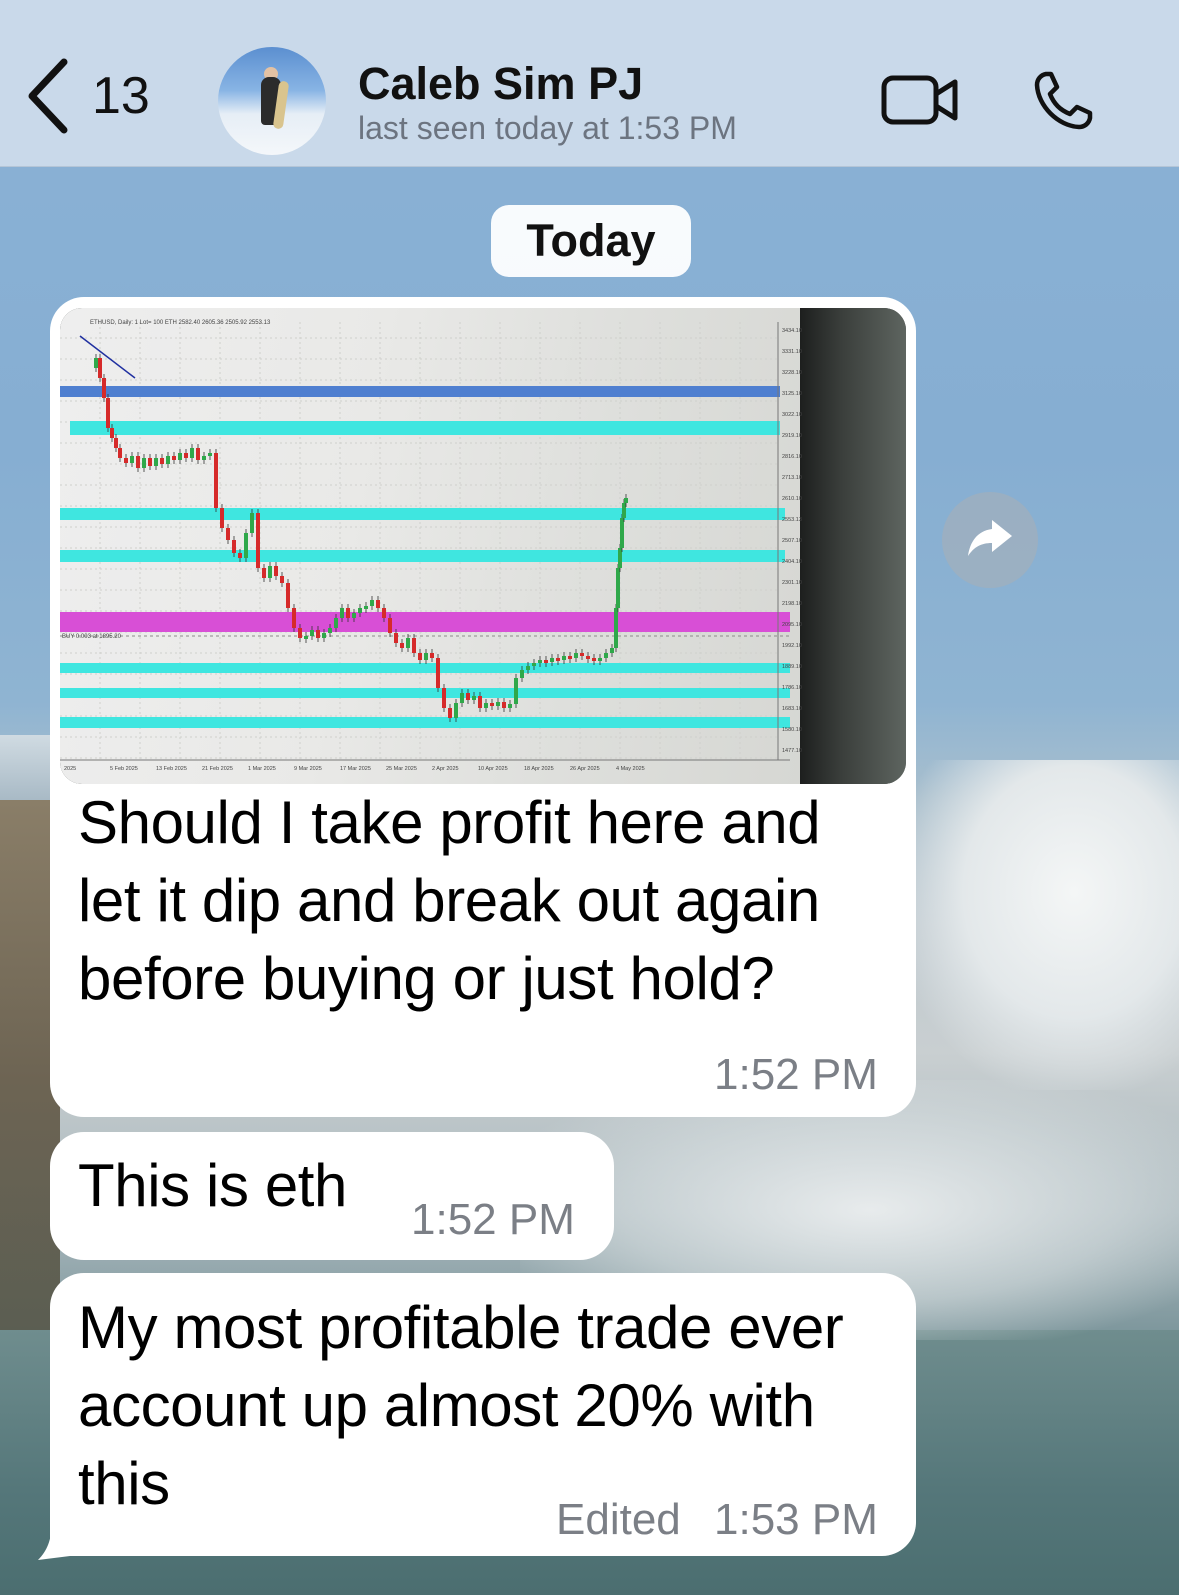 The height and width of the screenshot is (1595, 1179). What do you see at coordinates (70, 769) in the screenshot?
I see `date-tick-label: 2025` at bounding box center [70, 769].